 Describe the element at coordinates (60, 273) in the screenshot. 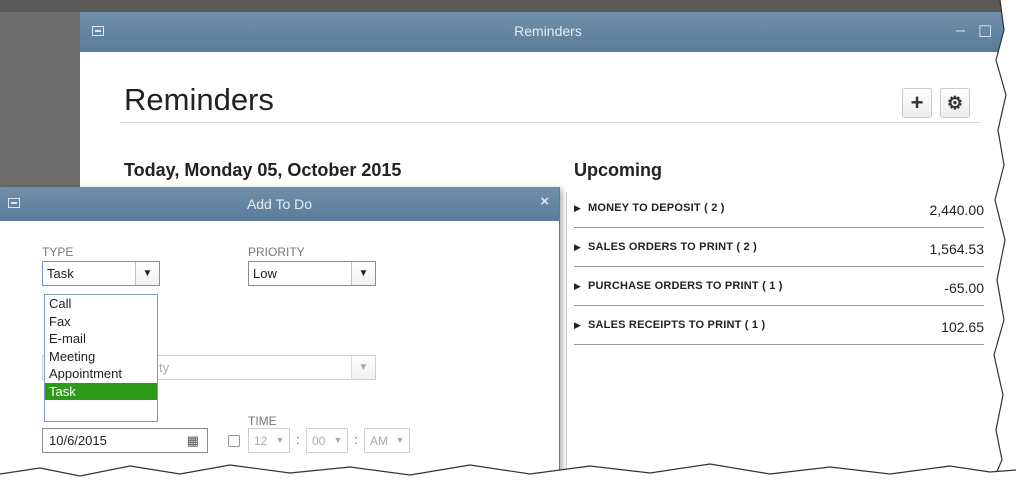

I see `type-select-value: Task` at that location.